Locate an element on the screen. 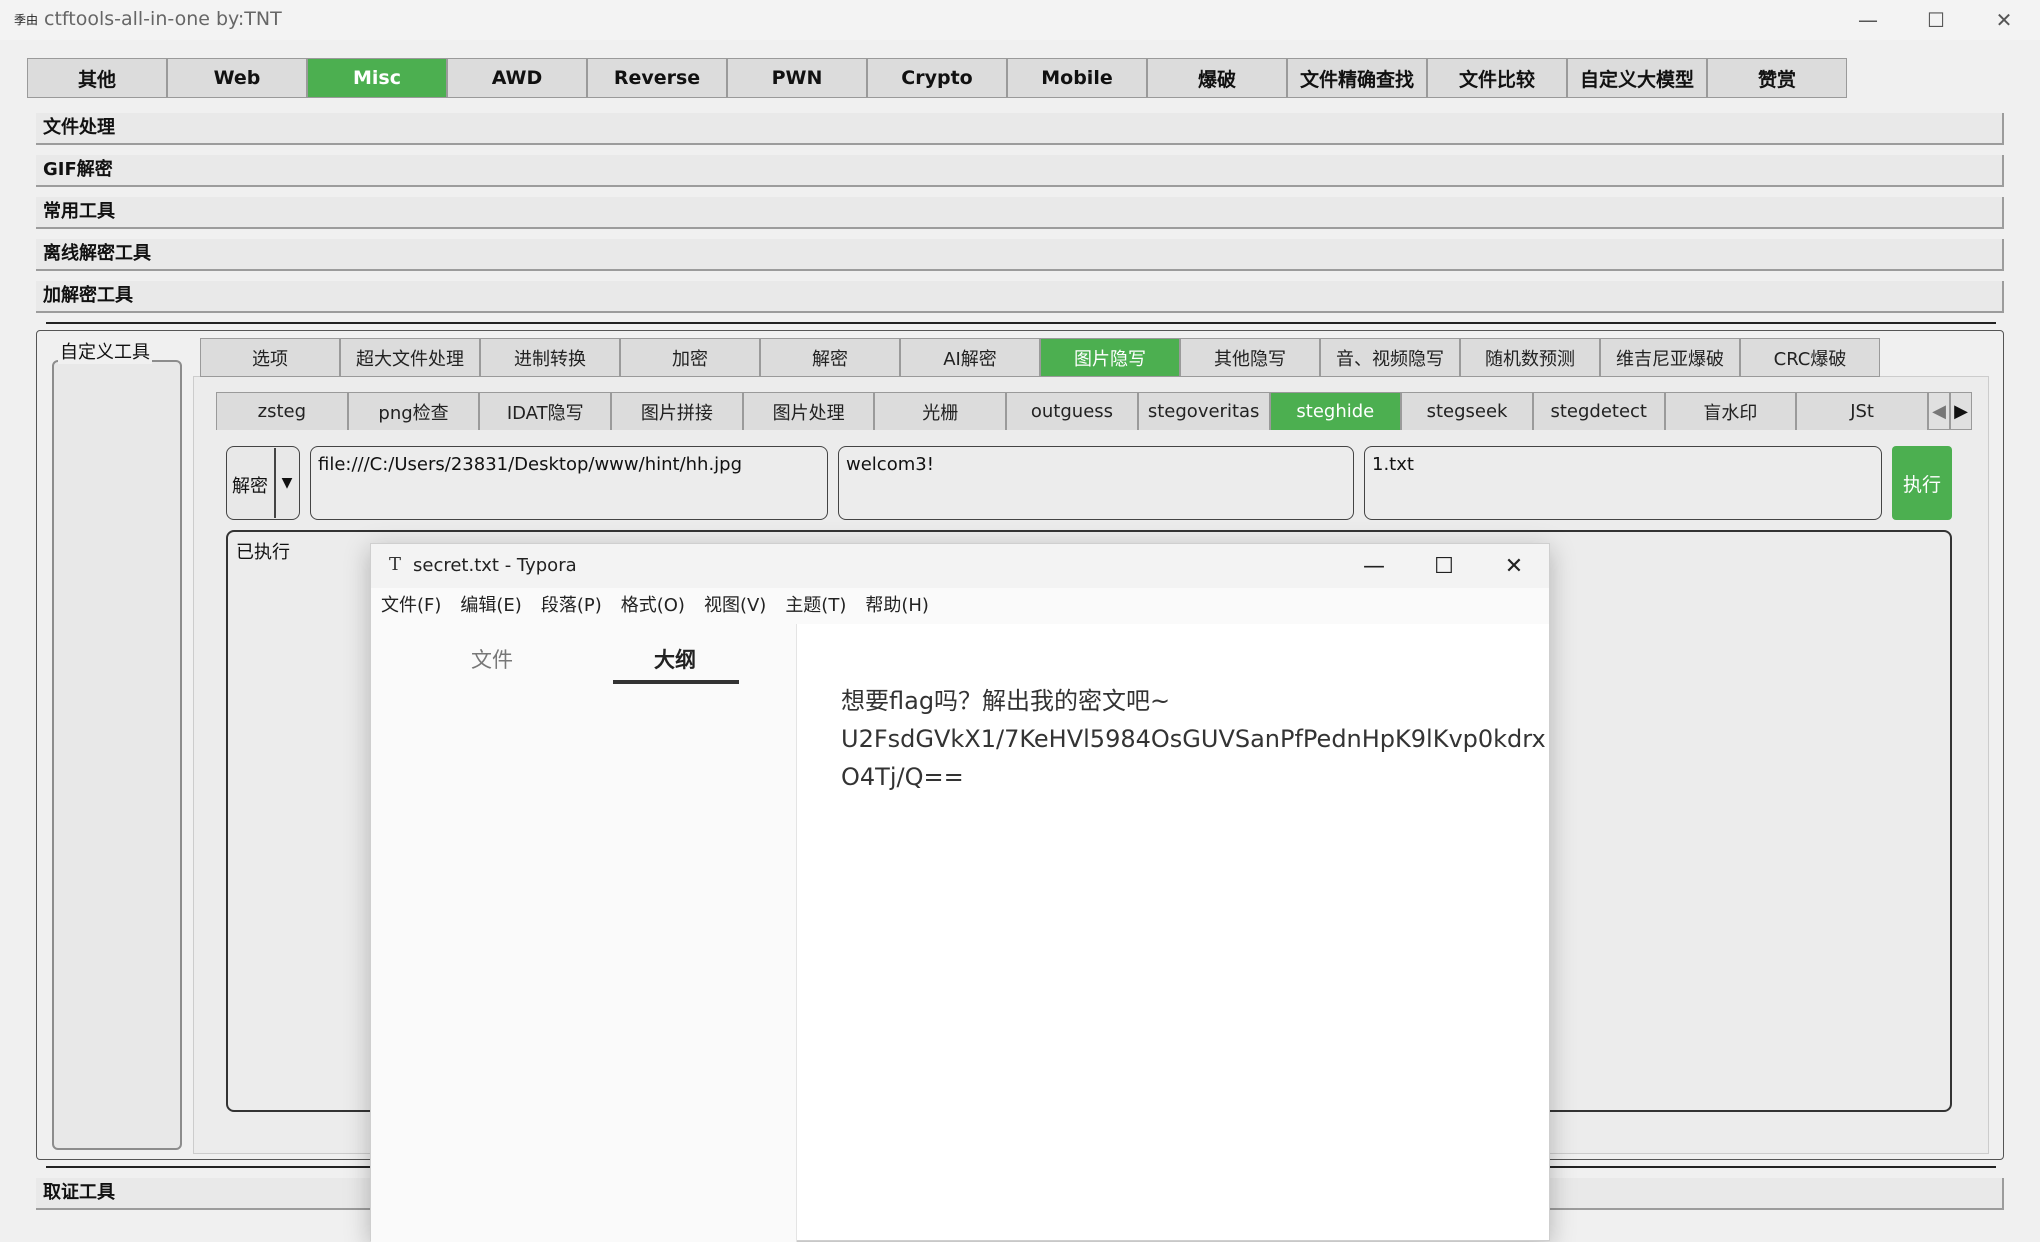 The height and width of the screenshot is (1242, 2040). custom-tools-list is located at coordinates (117, 755).